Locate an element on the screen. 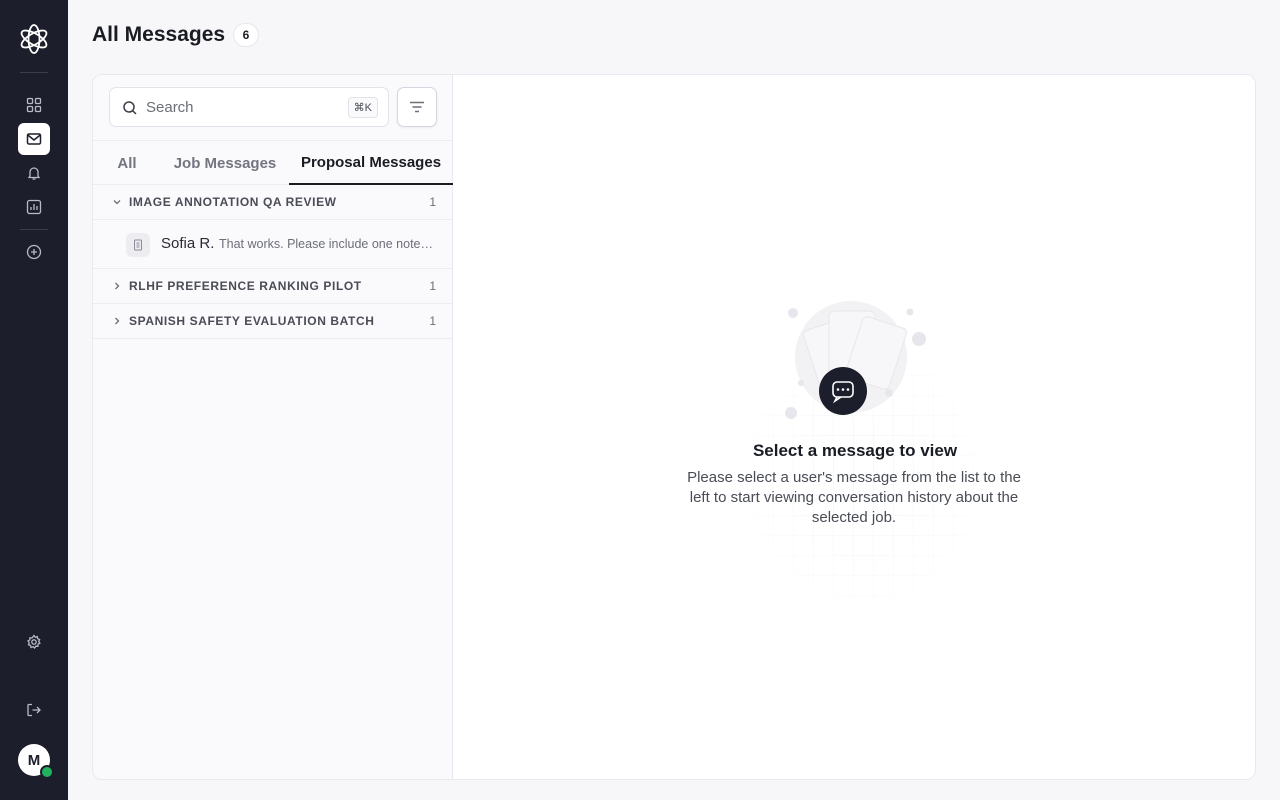  tab-job-messages: Job Messages is located at coordinates (225, 163).